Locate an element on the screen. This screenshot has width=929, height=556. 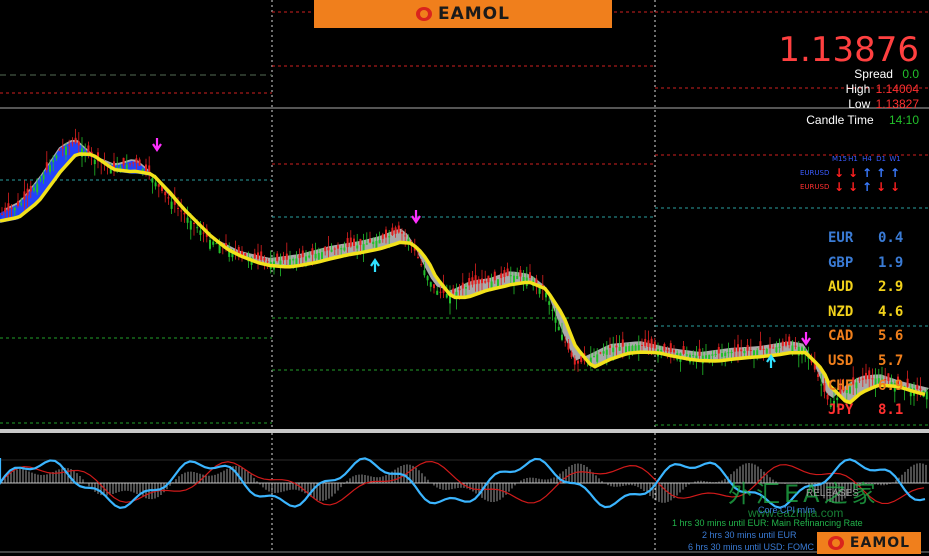
currency-code: JPY is located at coordinates (841, 410).